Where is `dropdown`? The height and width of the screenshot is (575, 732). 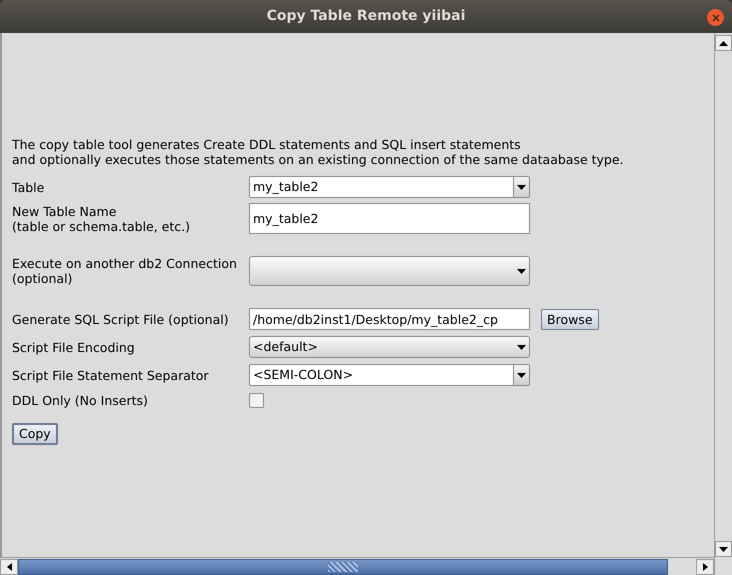 dropdown is located at coordinates (389, 271).